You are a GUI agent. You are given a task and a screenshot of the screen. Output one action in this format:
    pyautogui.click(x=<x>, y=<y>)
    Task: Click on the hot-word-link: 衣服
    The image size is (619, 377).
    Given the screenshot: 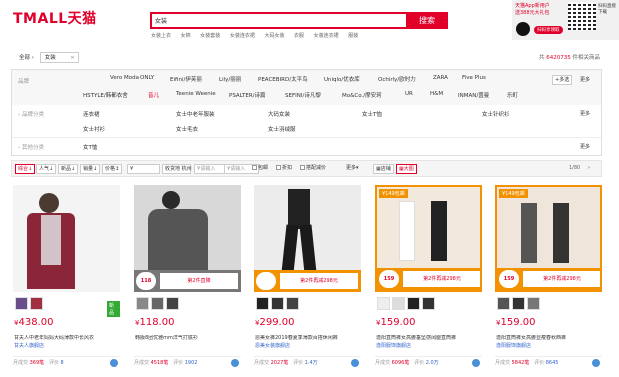 What is the action you would take?
    pyautogui.click(x=299, y=36)
    